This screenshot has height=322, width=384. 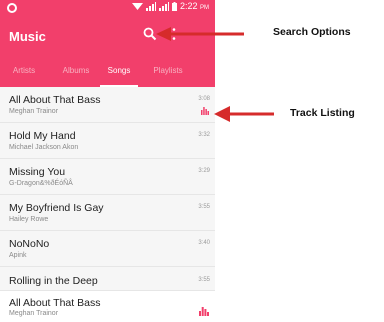 What do you see at coordinates (53, 281) in the screenshot?
I see `track-title: Rolling in the Deep` at bounding box center [53, 281].